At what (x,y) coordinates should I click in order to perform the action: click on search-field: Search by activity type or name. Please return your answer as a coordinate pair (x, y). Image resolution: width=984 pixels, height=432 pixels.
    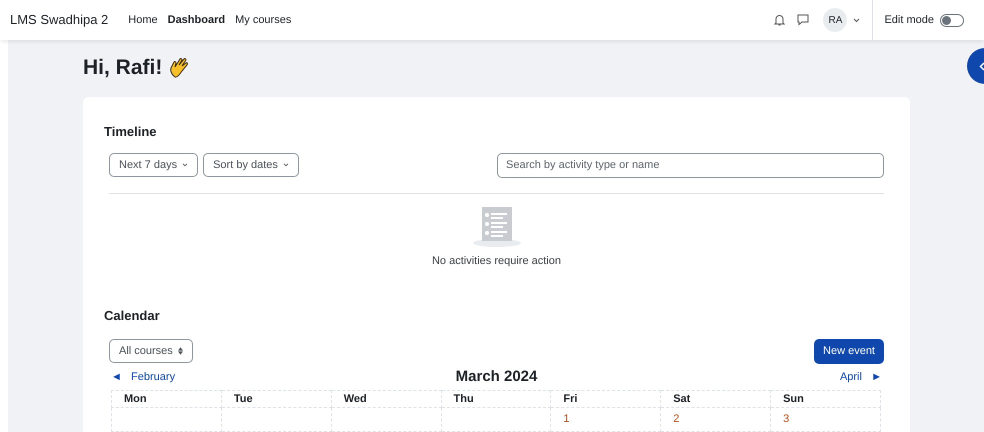
    Looking at the image, I should click on (690, 165).